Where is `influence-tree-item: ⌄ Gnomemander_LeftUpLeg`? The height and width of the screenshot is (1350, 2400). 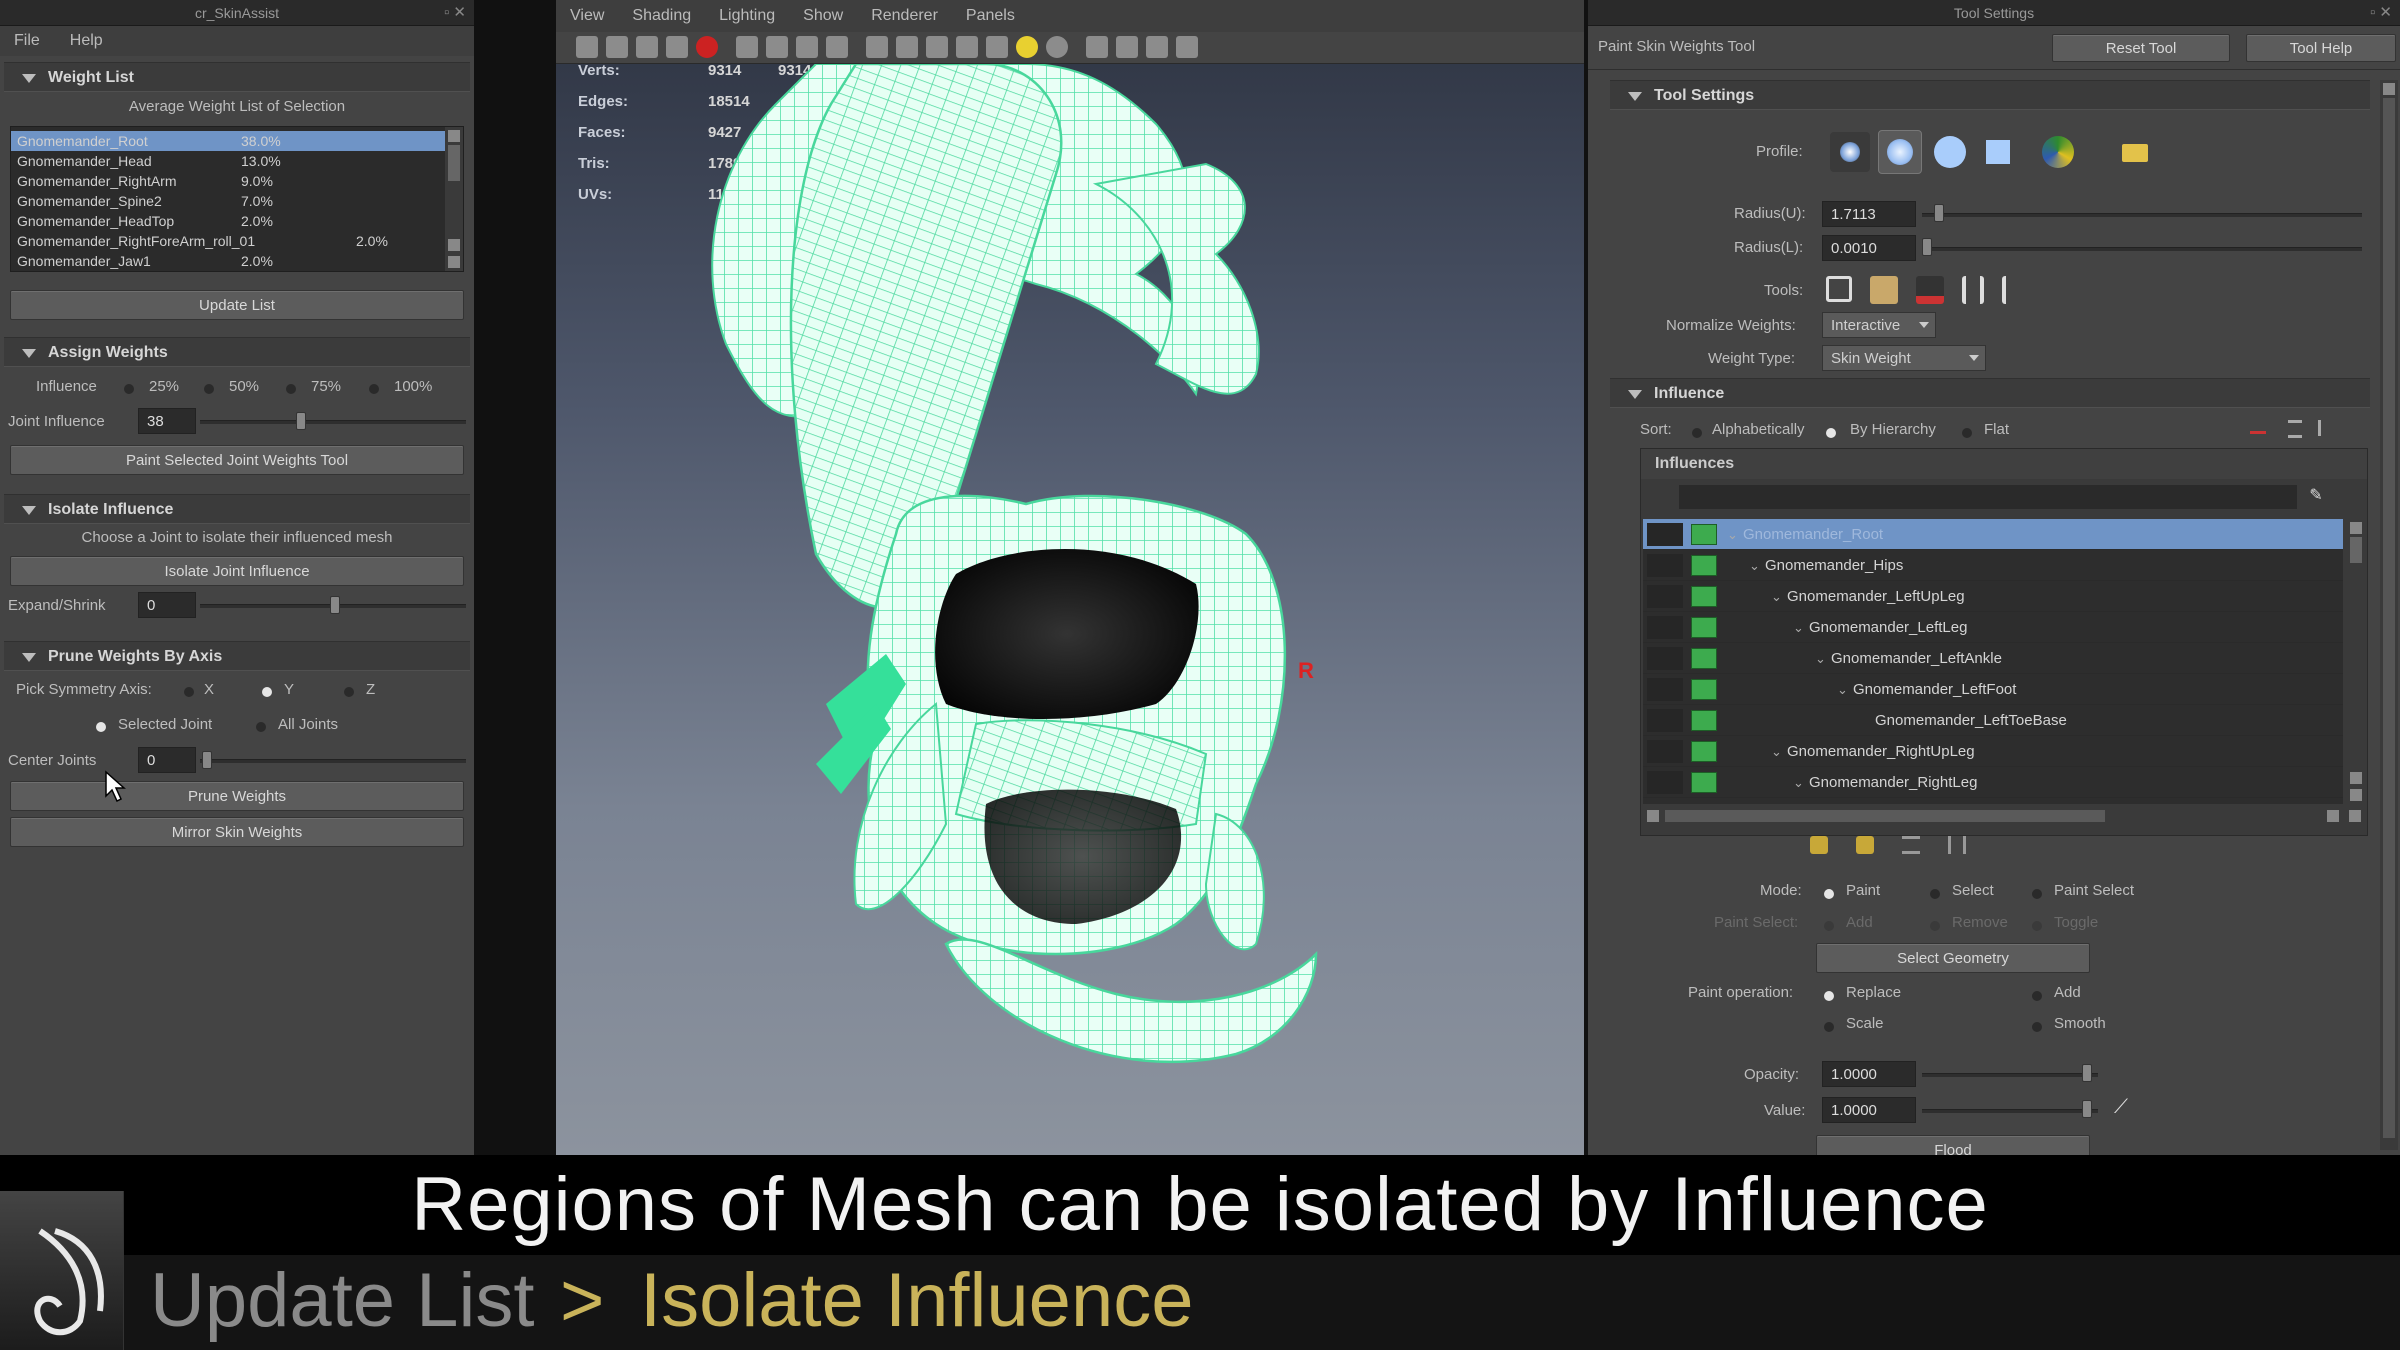 influence-tree-item: ⌄ Gnomemander_LeftUpLeg is located at coordinates (1993, 596).